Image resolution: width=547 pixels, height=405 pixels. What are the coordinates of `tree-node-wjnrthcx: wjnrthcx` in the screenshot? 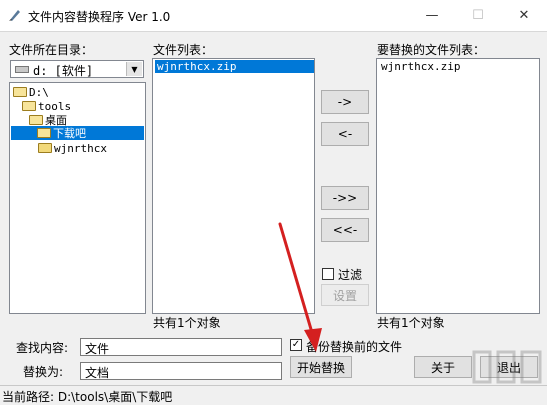 It's located at (72, 148).